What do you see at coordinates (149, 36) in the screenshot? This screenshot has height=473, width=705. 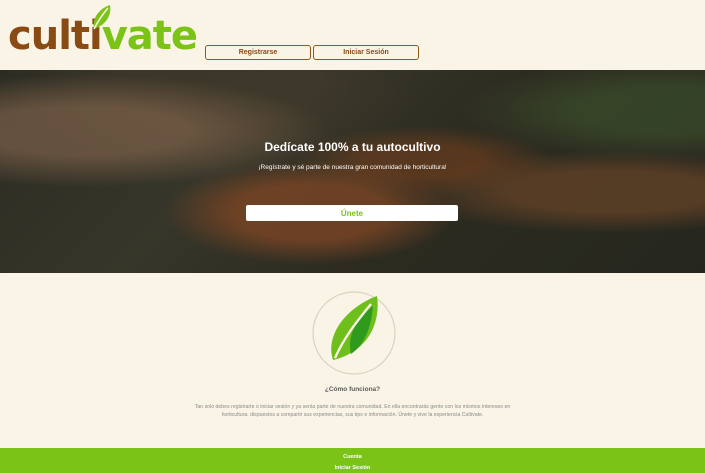 I see `logo-text-vate: vate` at bounding box center [149, 36].